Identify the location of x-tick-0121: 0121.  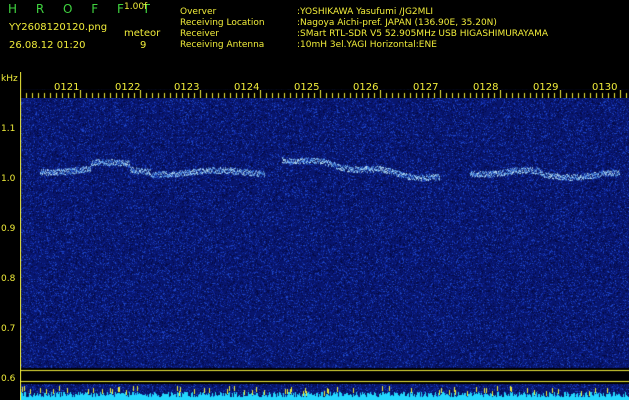
(67, 87).